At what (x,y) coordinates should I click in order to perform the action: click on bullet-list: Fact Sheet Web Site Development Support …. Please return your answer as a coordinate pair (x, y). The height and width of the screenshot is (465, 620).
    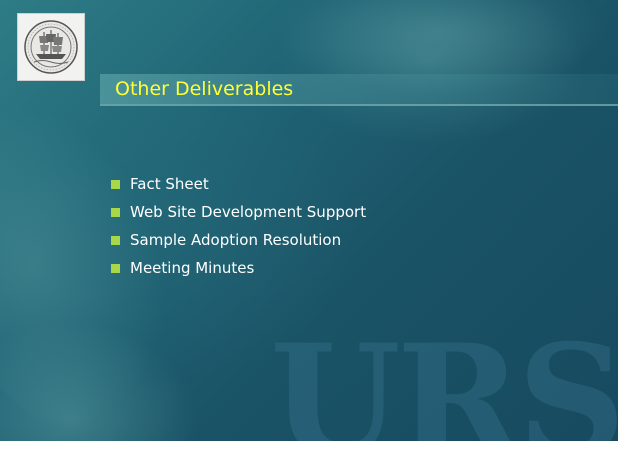
    Looking at the image, I should click on (238, 226).